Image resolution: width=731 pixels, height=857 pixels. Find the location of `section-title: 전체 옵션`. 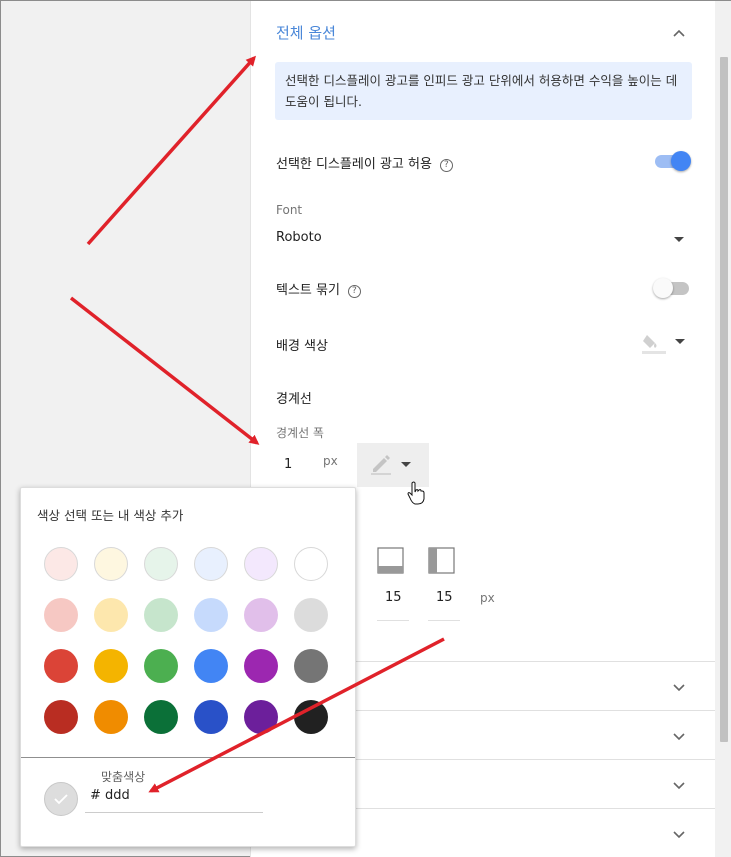

section-title: 전체 옵션 is located at coordinates (306, 32).